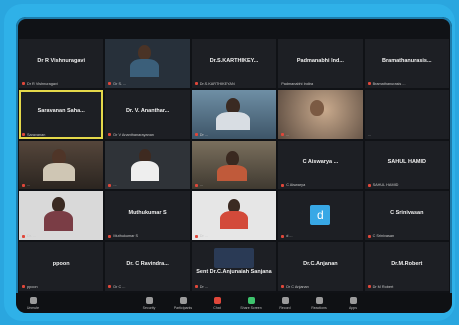 The image size is (459, 325). What do you see at coordinates (251, 300) in the screenshot?
I see `share-screen-icon` at bounding box center [251, 300].